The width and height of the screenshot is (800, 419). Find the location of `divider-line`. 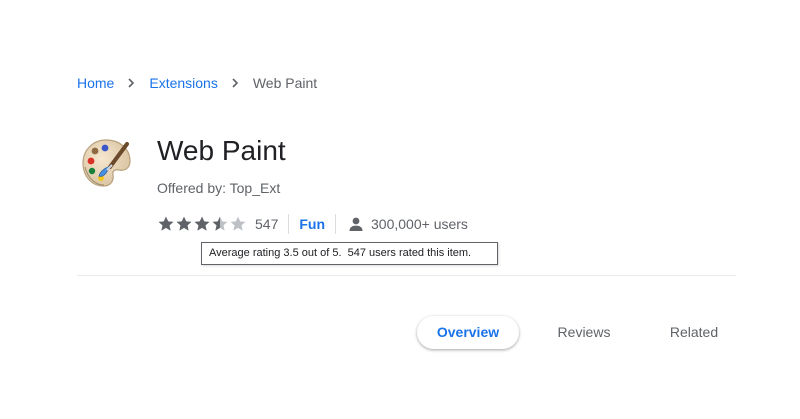

divider-line is located at coordinates (406, 275).